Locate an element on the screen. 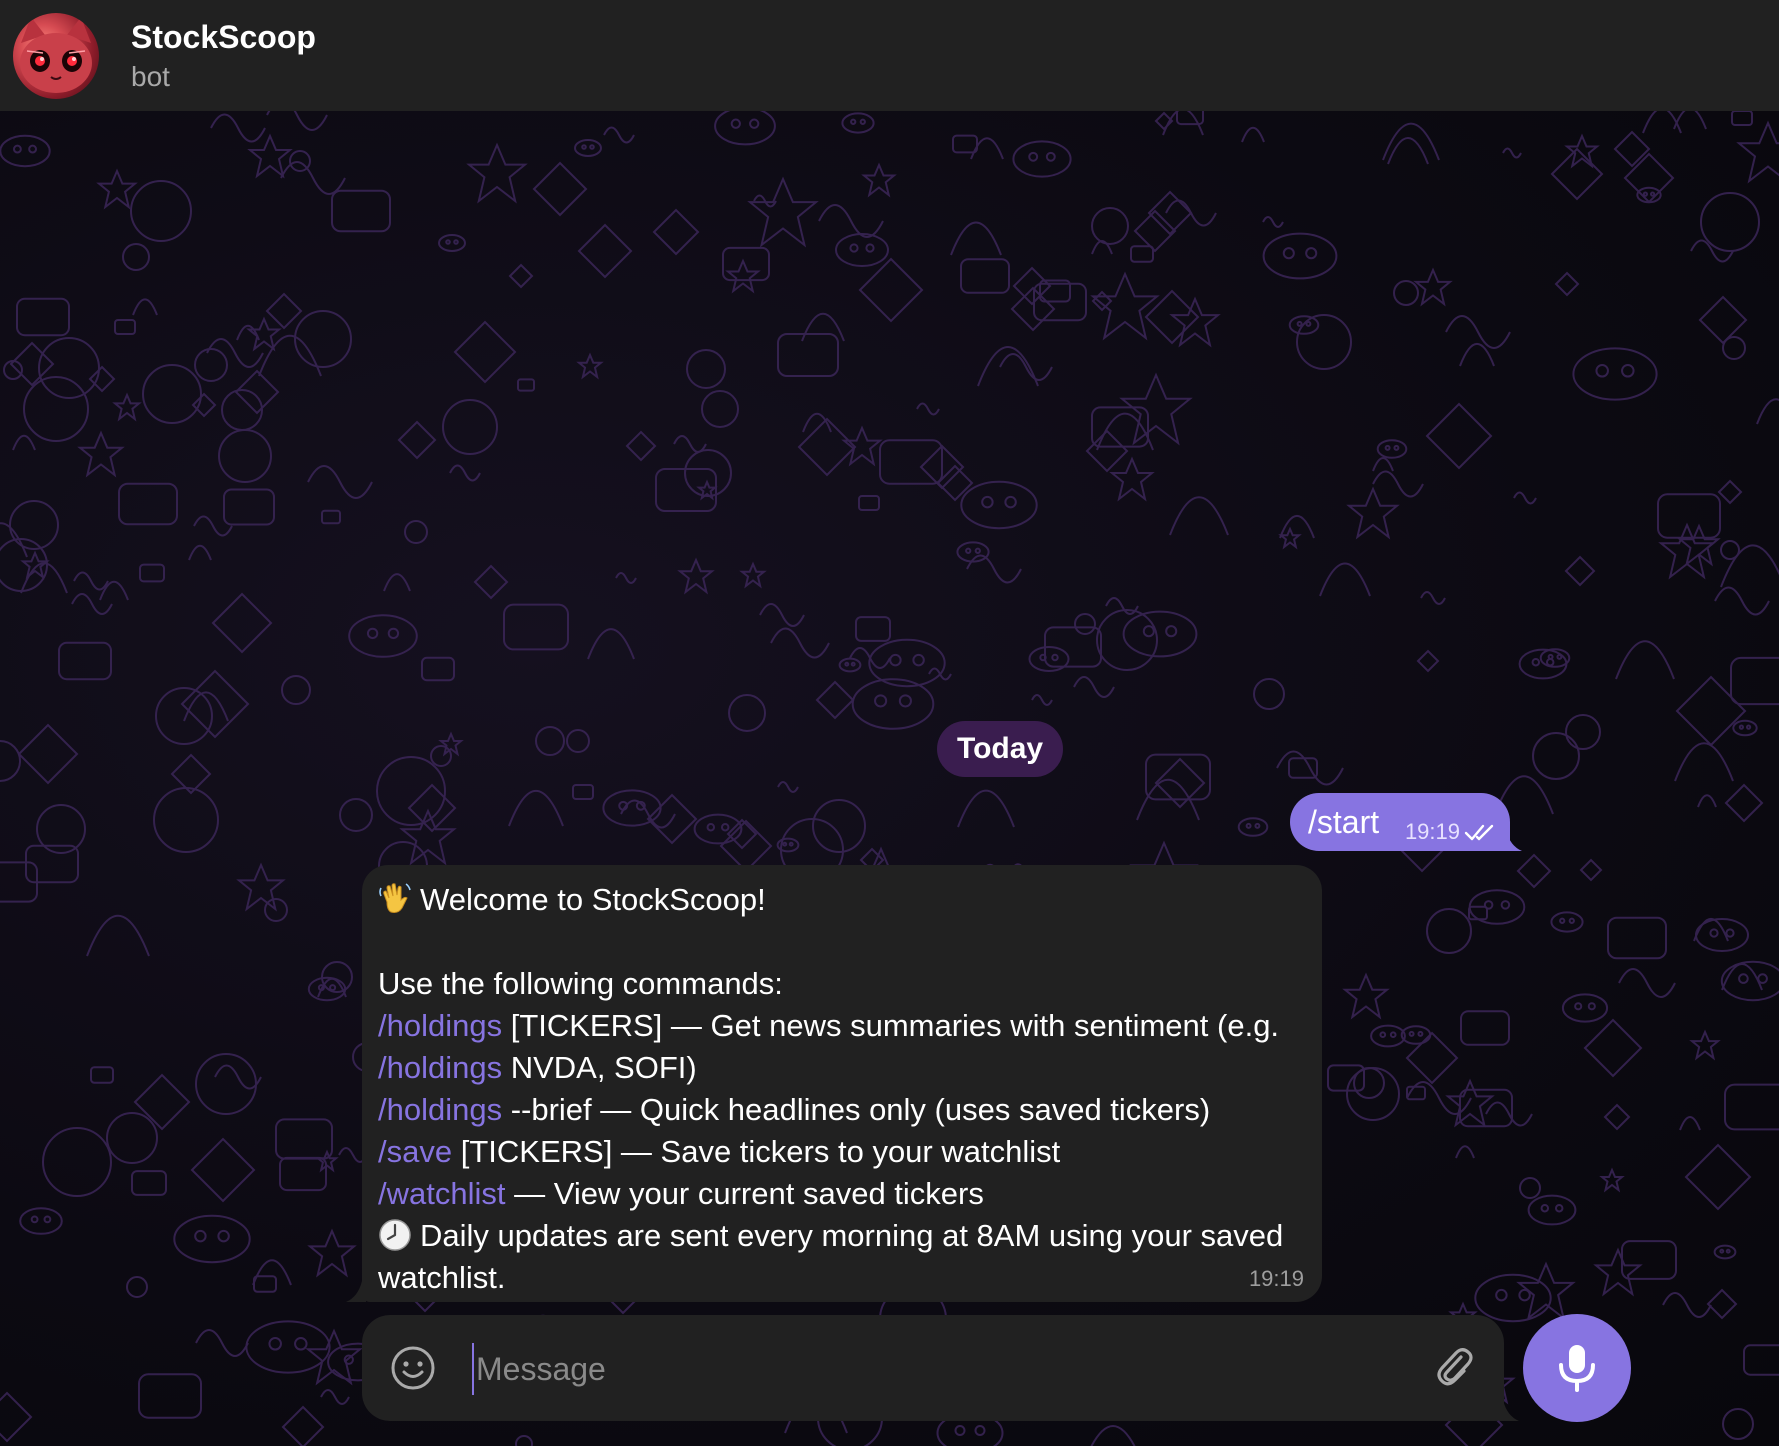  message-input is located at coordinates (925, 1369).